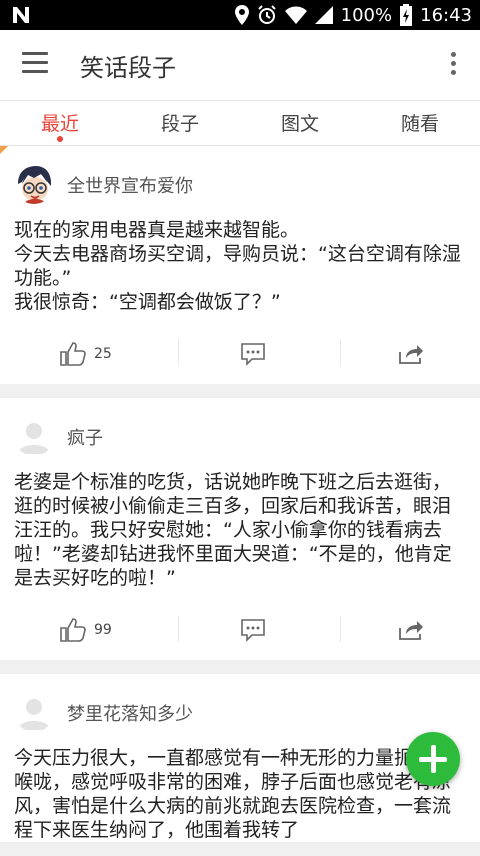  Describe the element at coordinates (130, 185) in the screenshot. I see `username: 全世界宣布爱你` at that location.